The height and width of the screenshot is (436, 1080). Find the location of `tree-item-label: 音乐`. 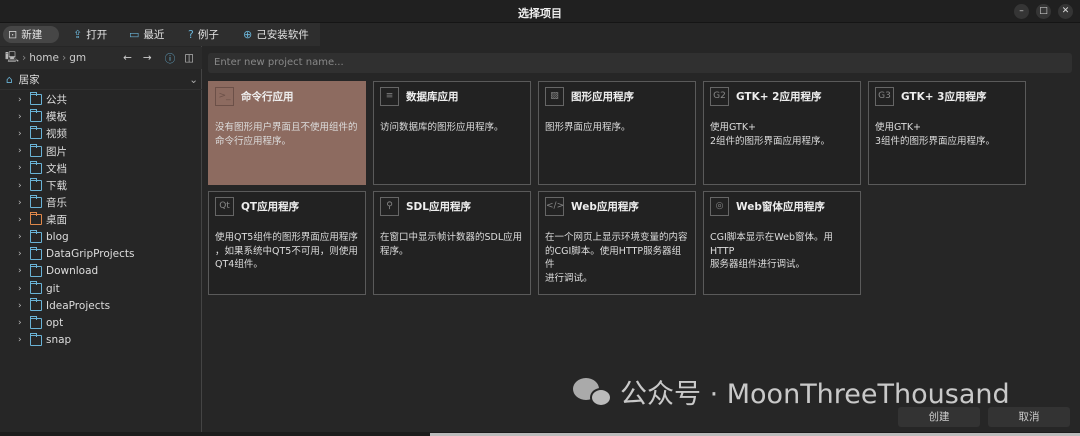

tree-item-label: 音乐 is located at coordinates (56, 203).